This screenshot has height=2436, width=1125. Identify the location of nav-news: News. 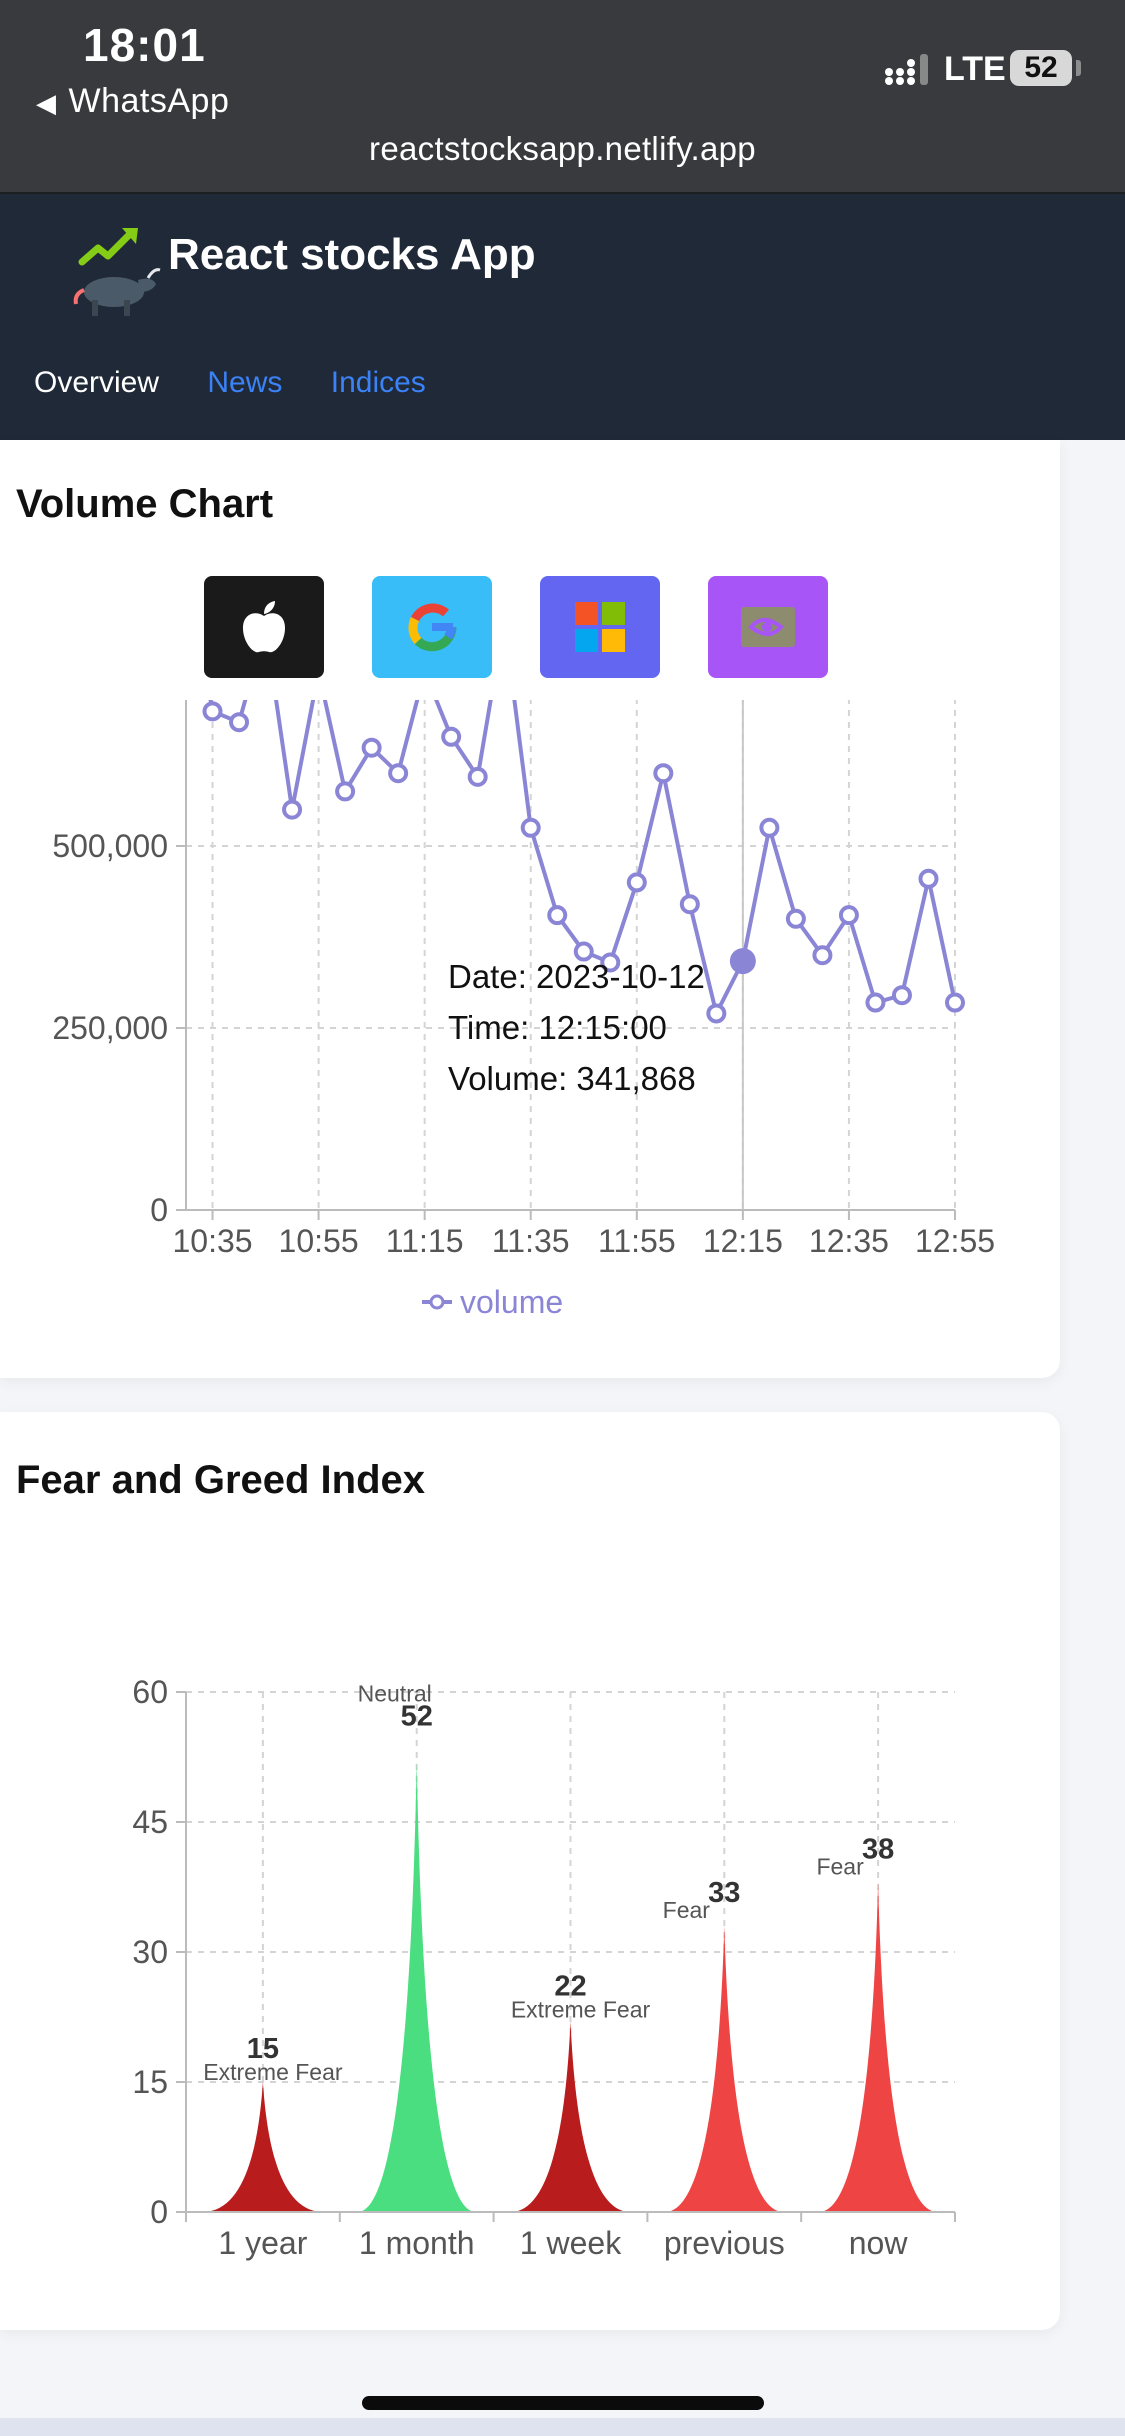
(244, 382).